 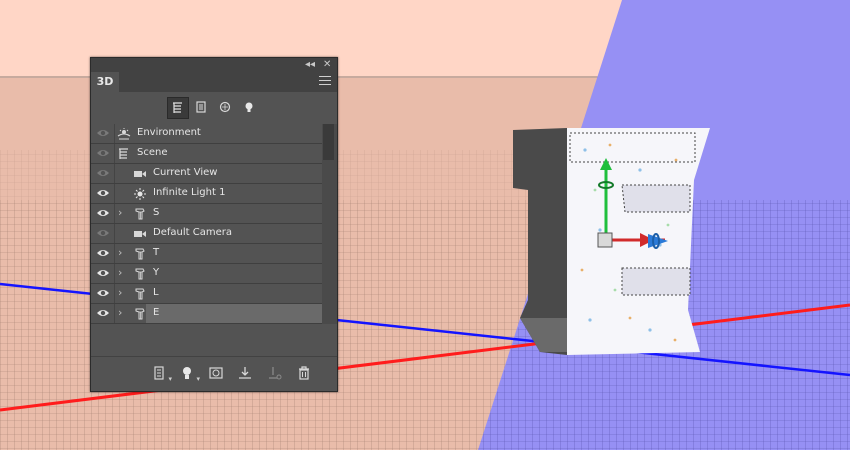 I want to click on layer-label: Default Camera, so click(x=192, y=232).